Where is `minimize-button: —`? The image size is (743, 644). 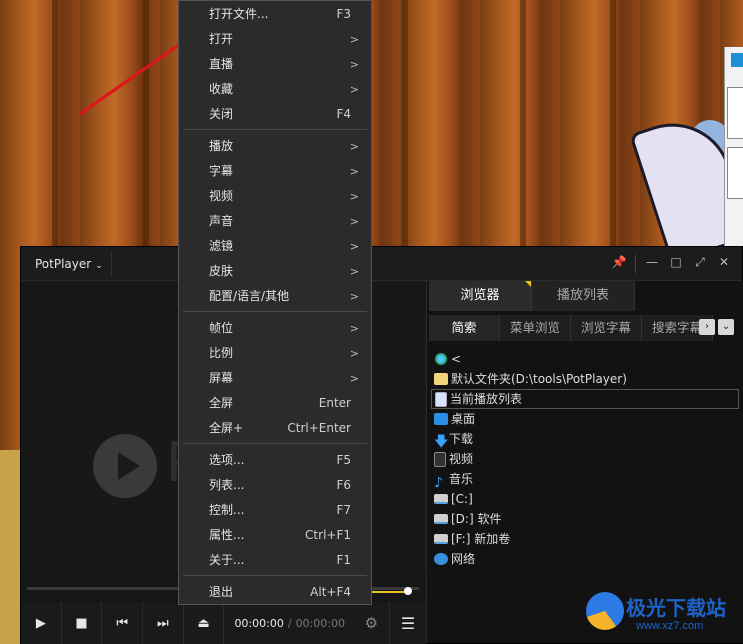 minimize-button: — is located at coordinates (652, 264).